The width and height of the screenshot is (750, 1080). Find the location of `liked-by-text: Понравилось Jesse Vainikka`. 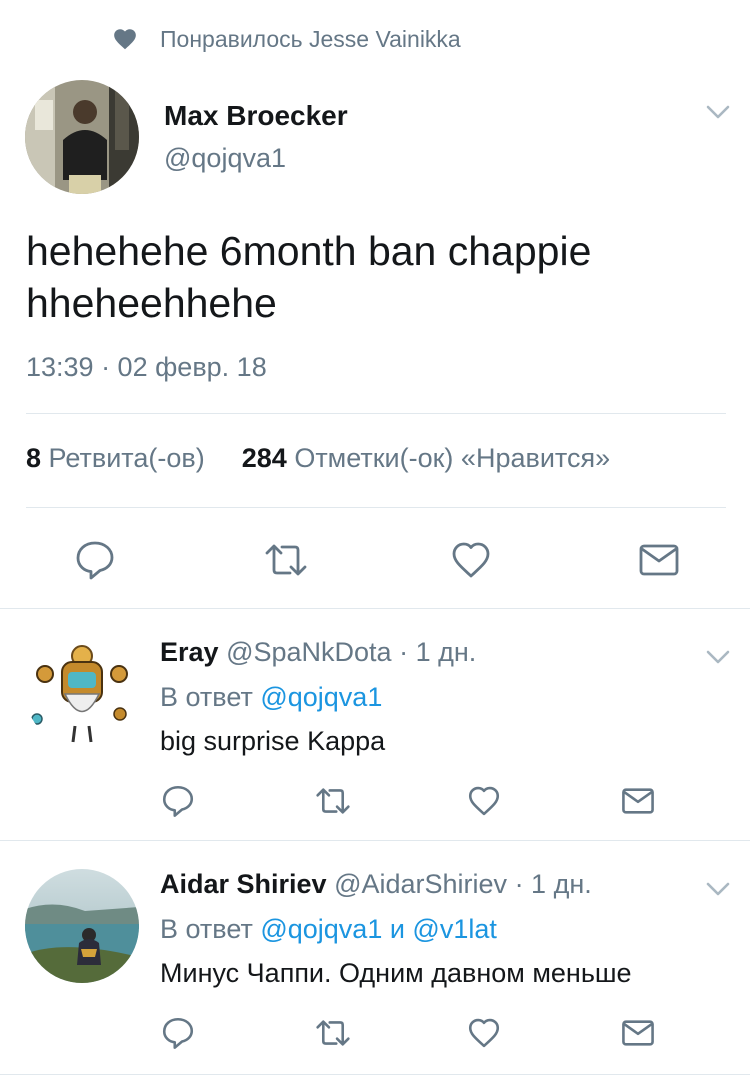

liked-by-text: Понравилось Jesse Vainikka is located at coordinates (310, 39).